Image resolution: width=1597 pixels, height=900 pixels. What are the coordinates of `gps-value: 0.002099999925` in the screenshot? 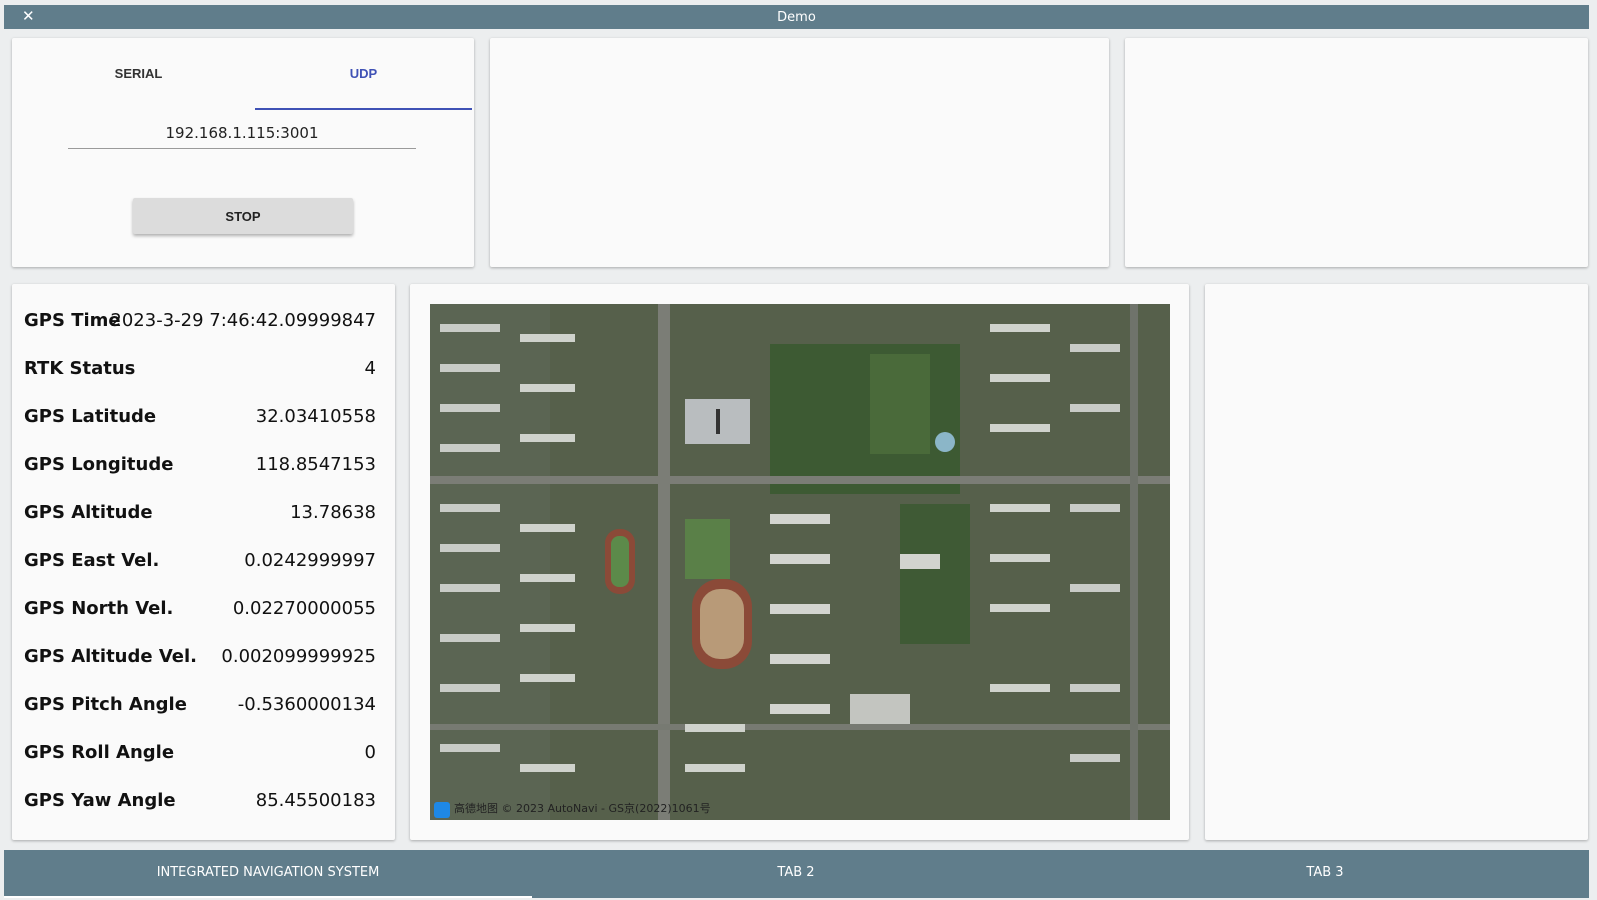 It's located at (298, 656).